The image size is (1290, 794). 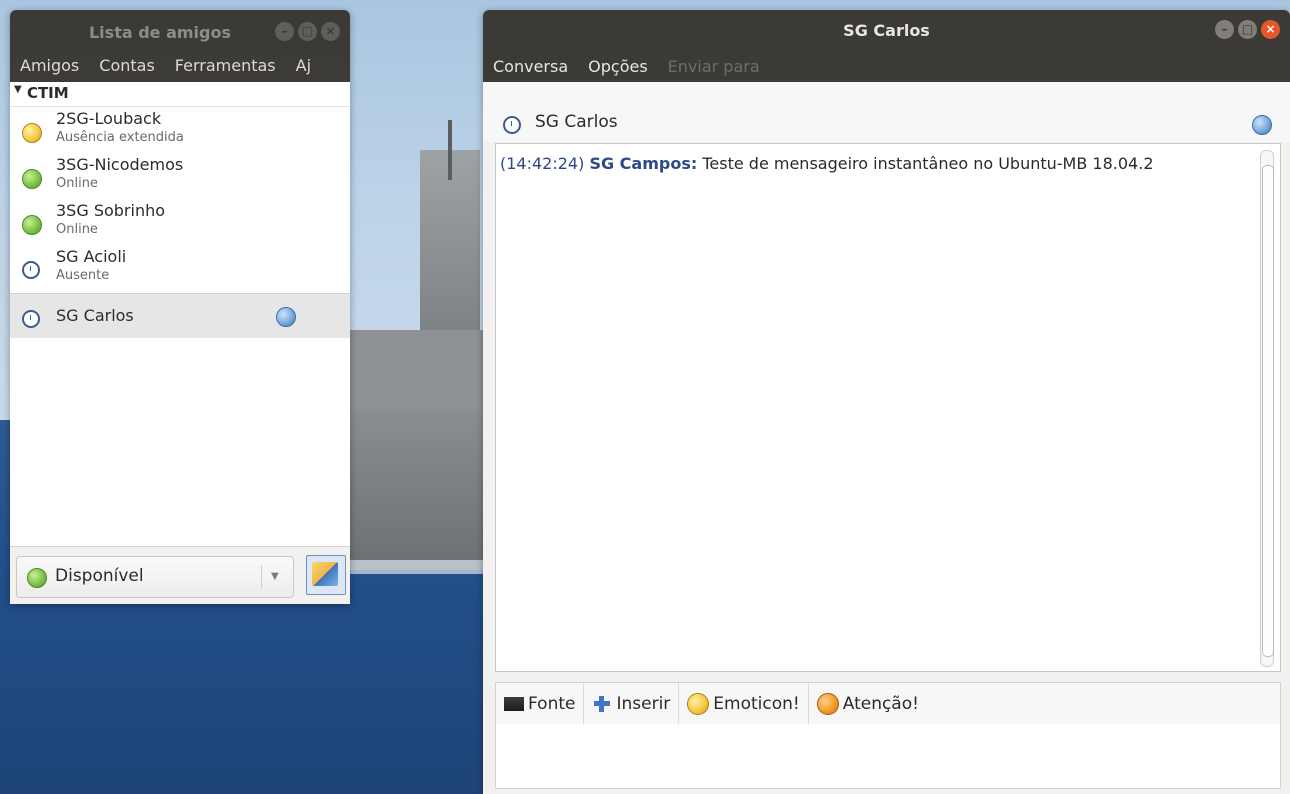 I want to click on smiley-icon, so click(x=698, y=704).